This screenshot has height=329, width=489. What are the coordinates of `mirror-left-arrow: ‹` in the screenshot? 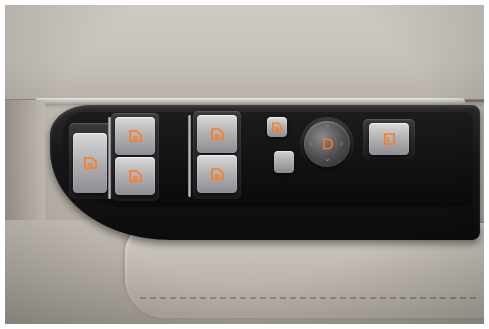 It's located at (311, 143).